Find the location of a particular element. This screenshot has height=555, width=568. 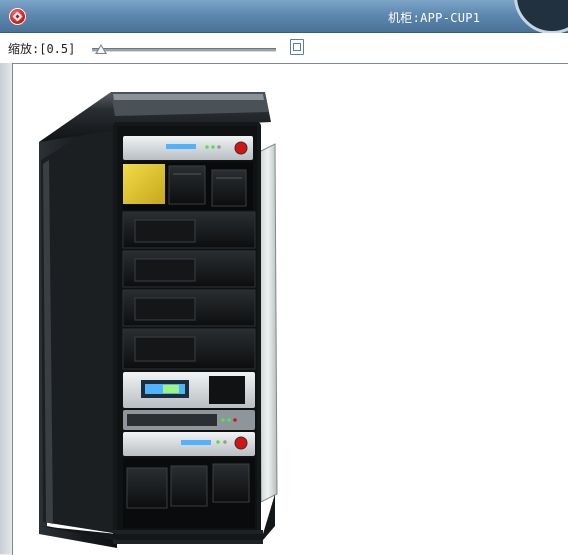

zoom-label: 缩放:[0.5] is located at coordinates (42, 49).